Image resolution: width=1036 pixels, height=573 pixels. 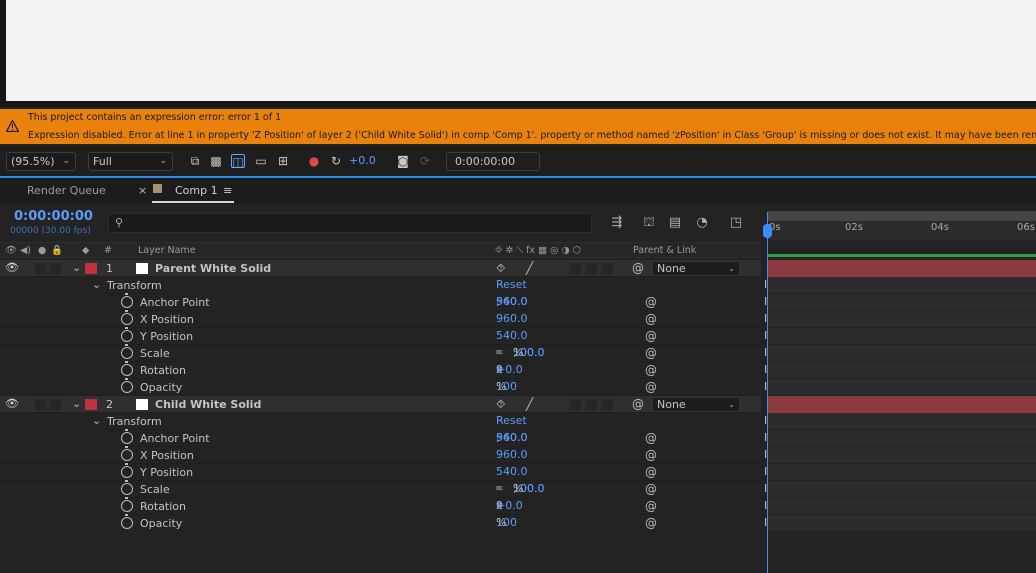 I want to click on time-navigator, so click(x=901, y=216).